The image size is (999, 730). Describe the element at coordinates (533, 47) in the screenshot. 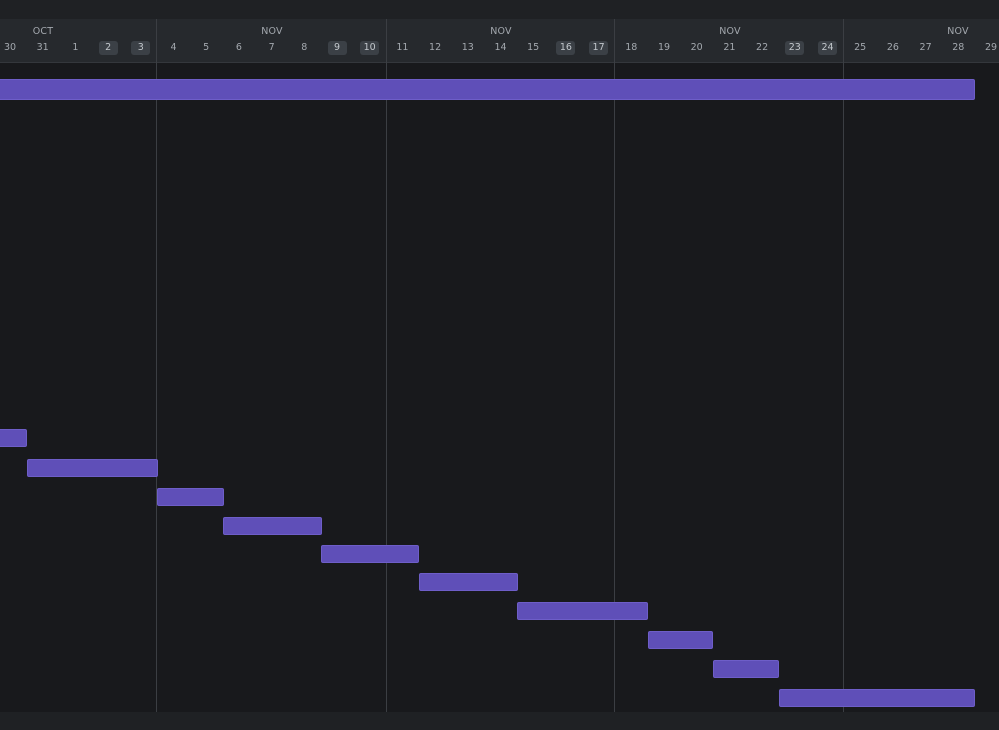

I see `day-label: 15` at that location.